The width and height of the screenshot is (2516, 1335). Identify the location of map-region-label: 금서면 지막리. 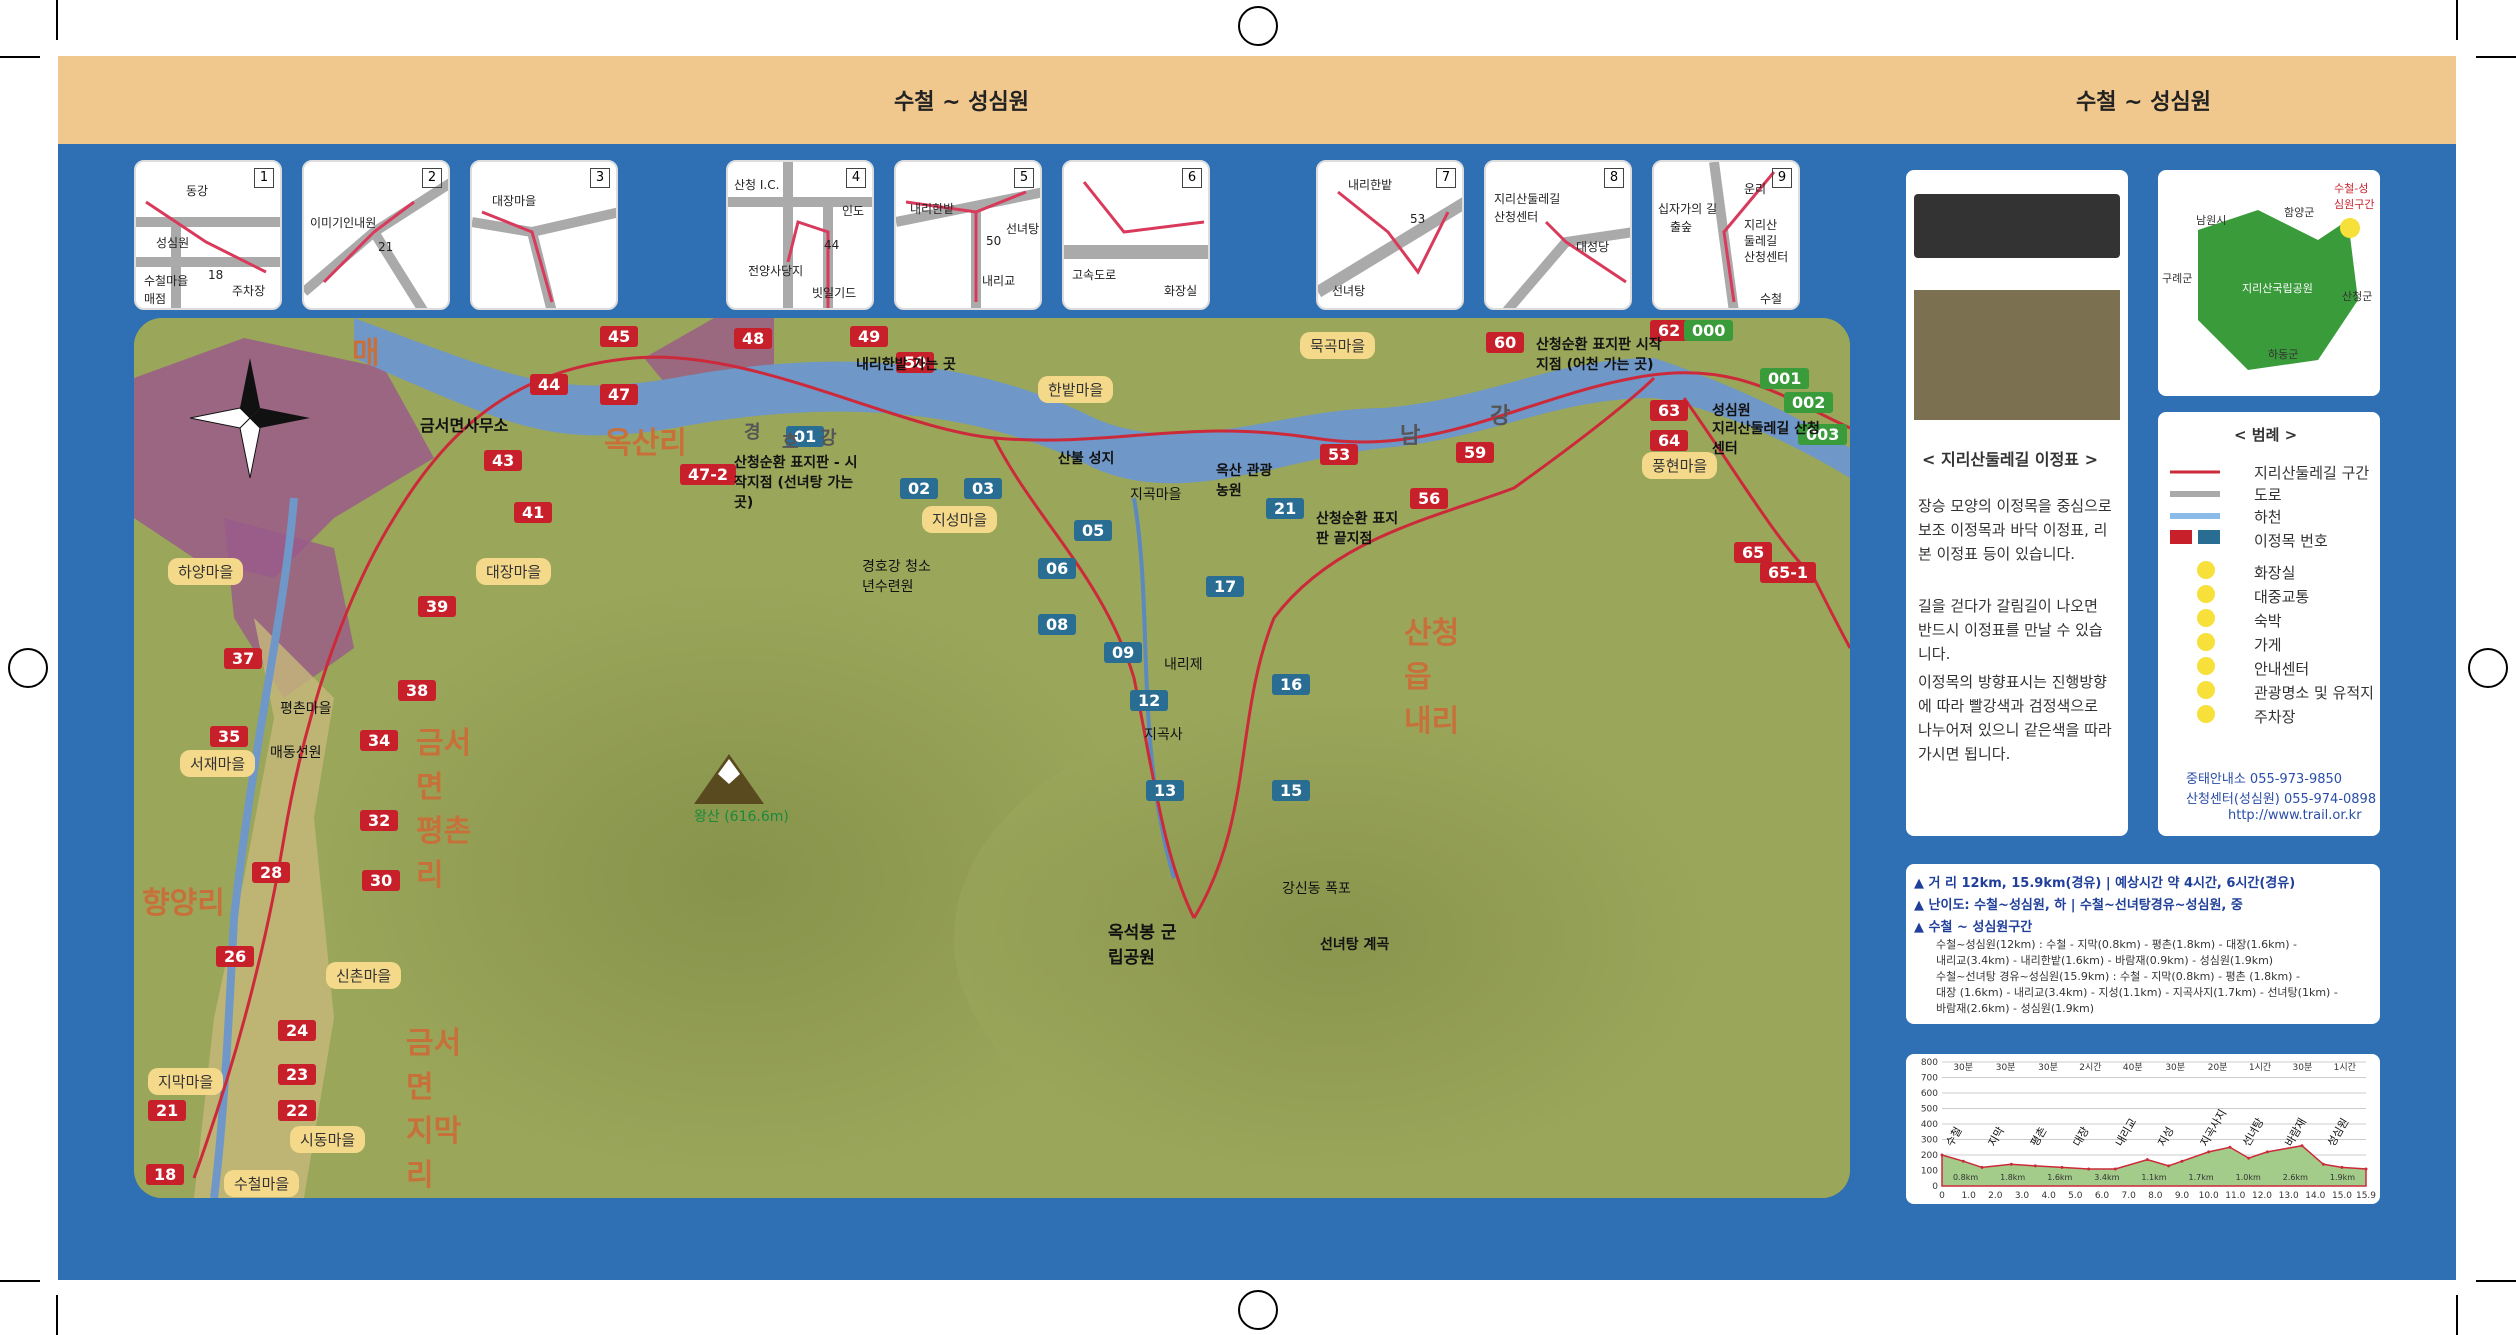
(434, 1109).